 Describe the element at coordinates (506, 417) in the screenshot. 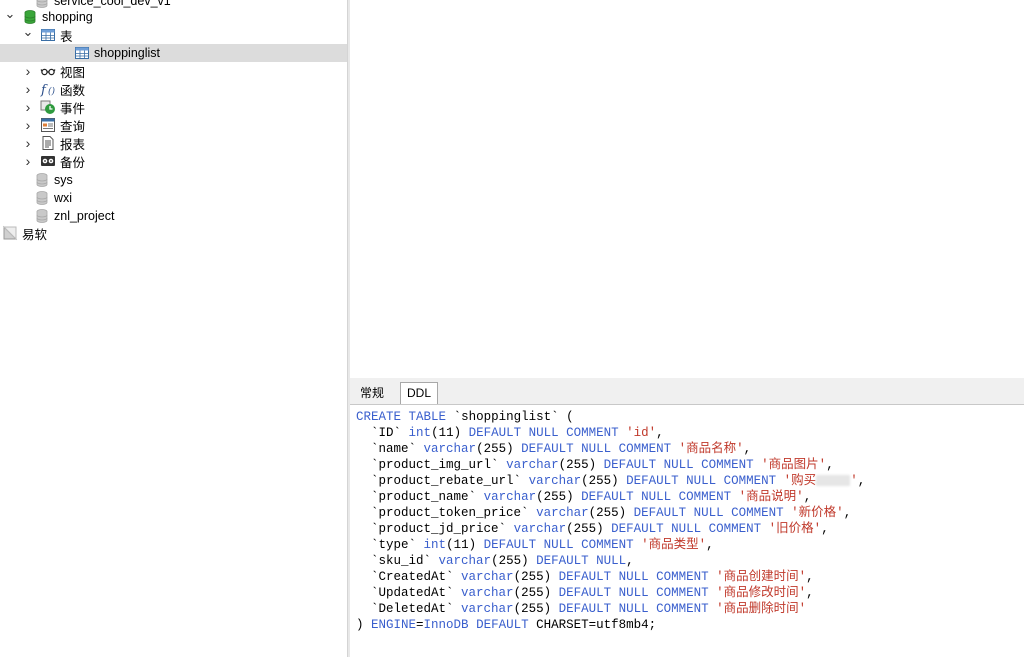

I see `table-name: `shoppinglist`` at that location.